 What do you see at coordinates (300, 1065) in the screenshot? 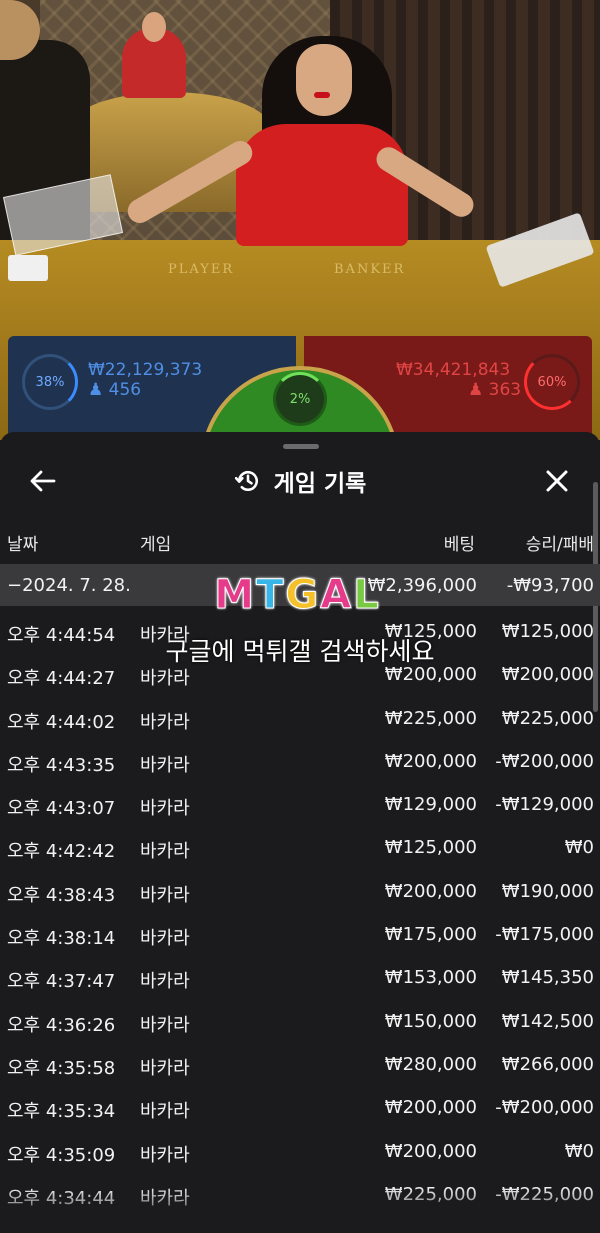
I see `table-row: 오후 4:35:58 바카라 ₩280,000 ₩266,000` at bounding box center [300, 1065].